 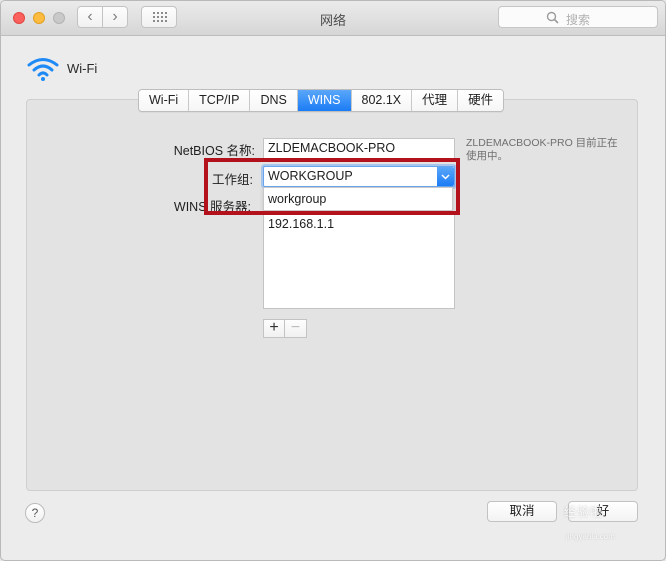 What do you see at coordinates (333, 18) in the screenshot?
I see `title-bar: ‹ › 网络 搜索` at bounding box center [333, 18].